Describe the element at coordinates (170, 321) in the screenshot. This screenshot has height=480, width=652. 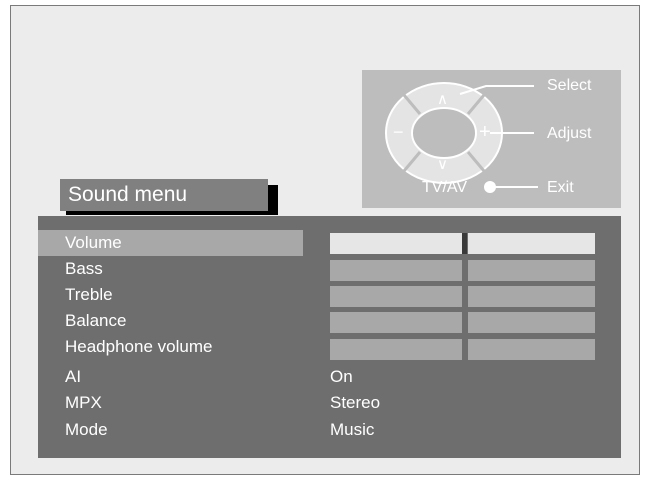
I see `menu-item-balance: Balance` at that location.